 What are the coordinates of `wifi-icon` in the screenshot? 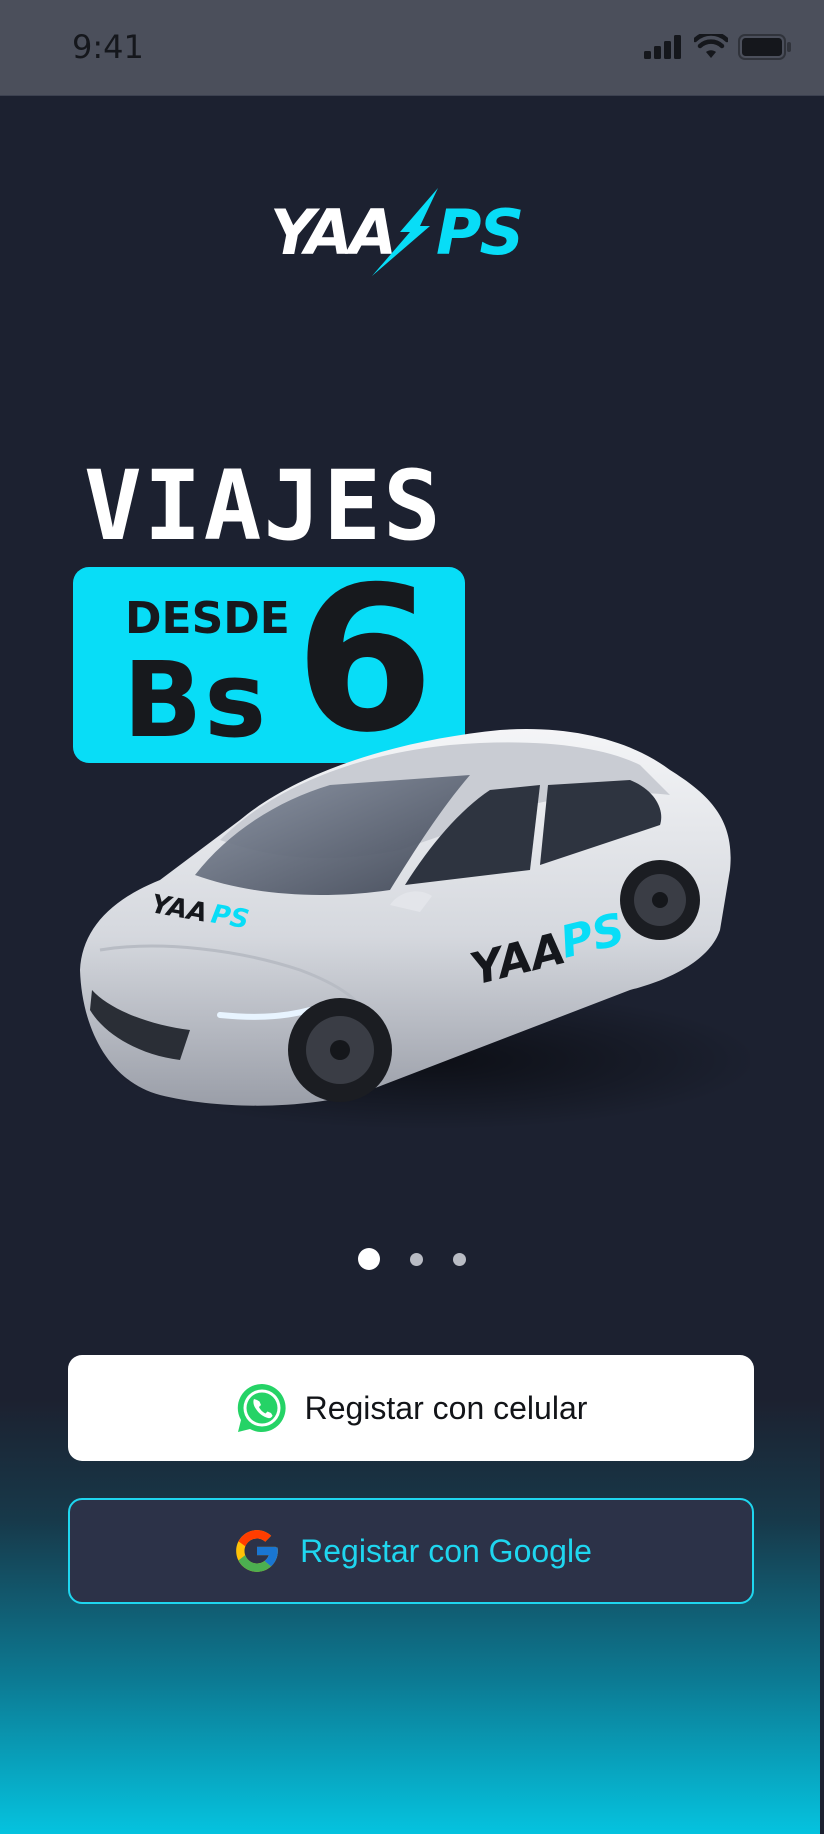 It's located at (711, 46).